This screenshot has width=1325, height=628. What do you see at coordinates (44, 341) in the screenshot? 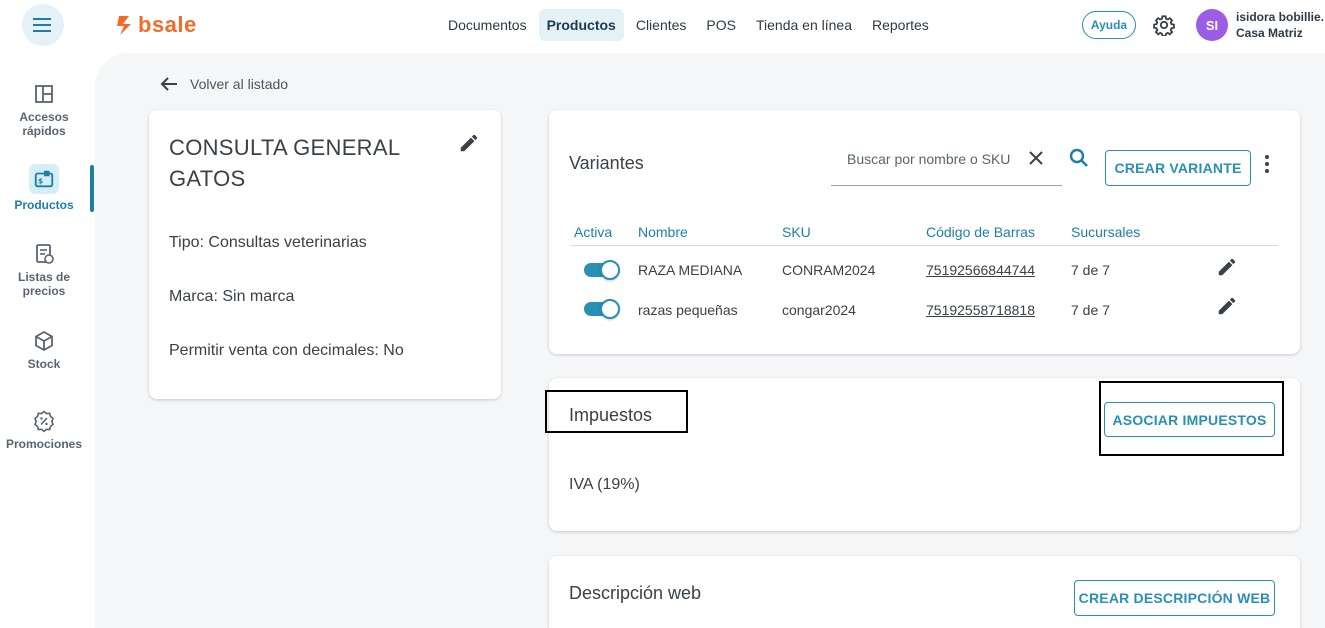
I see `box-icon` at bounding box center [44, 341].